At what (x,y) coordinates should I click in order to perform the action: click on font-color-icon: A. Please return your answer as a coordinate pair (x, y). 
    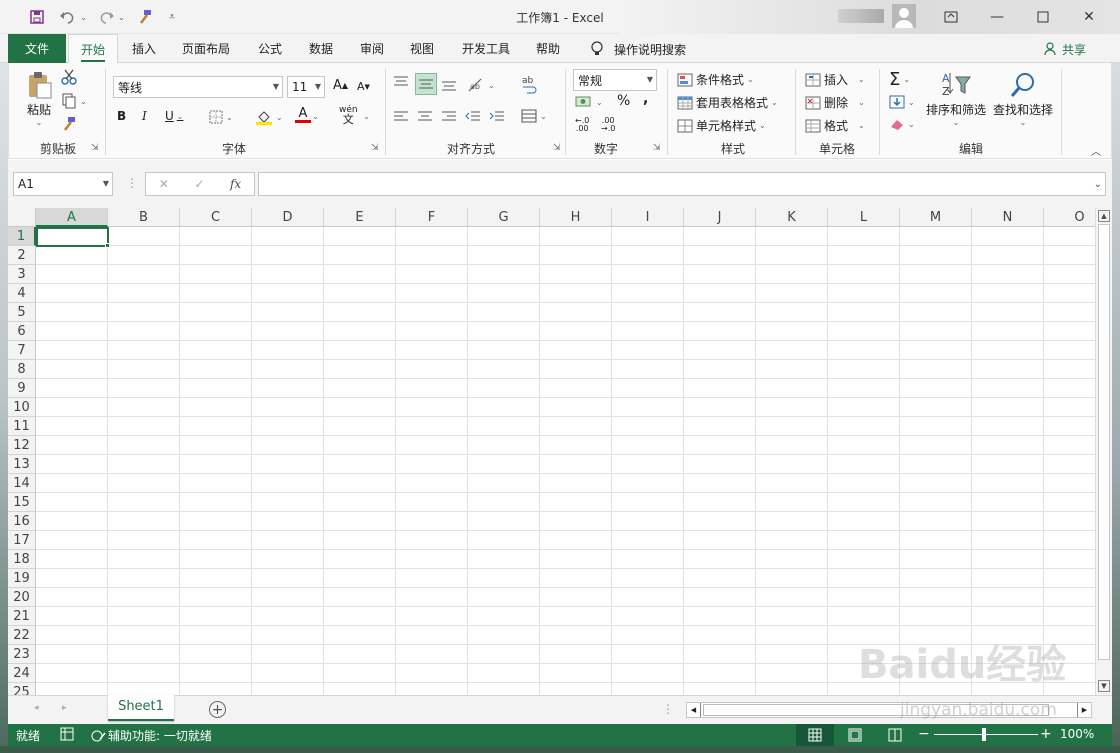
    Looking at the image, I should click on (303, 115).